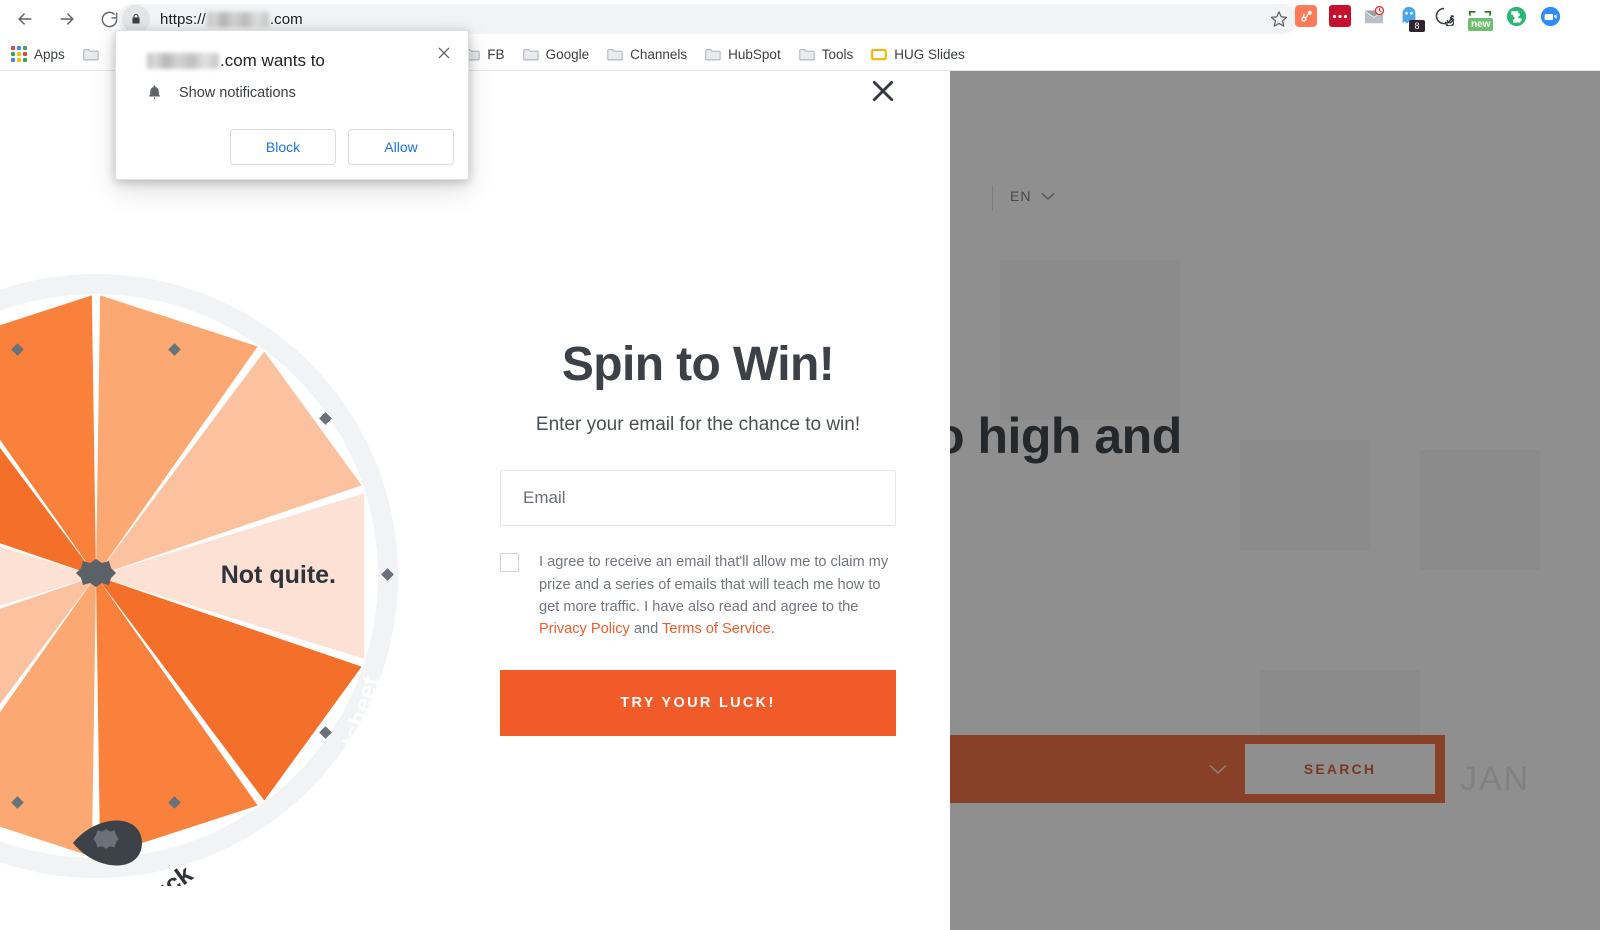 This screenshot has height=930, width=1600. I want to click on url-text: https:// .com, so click(231, 19).